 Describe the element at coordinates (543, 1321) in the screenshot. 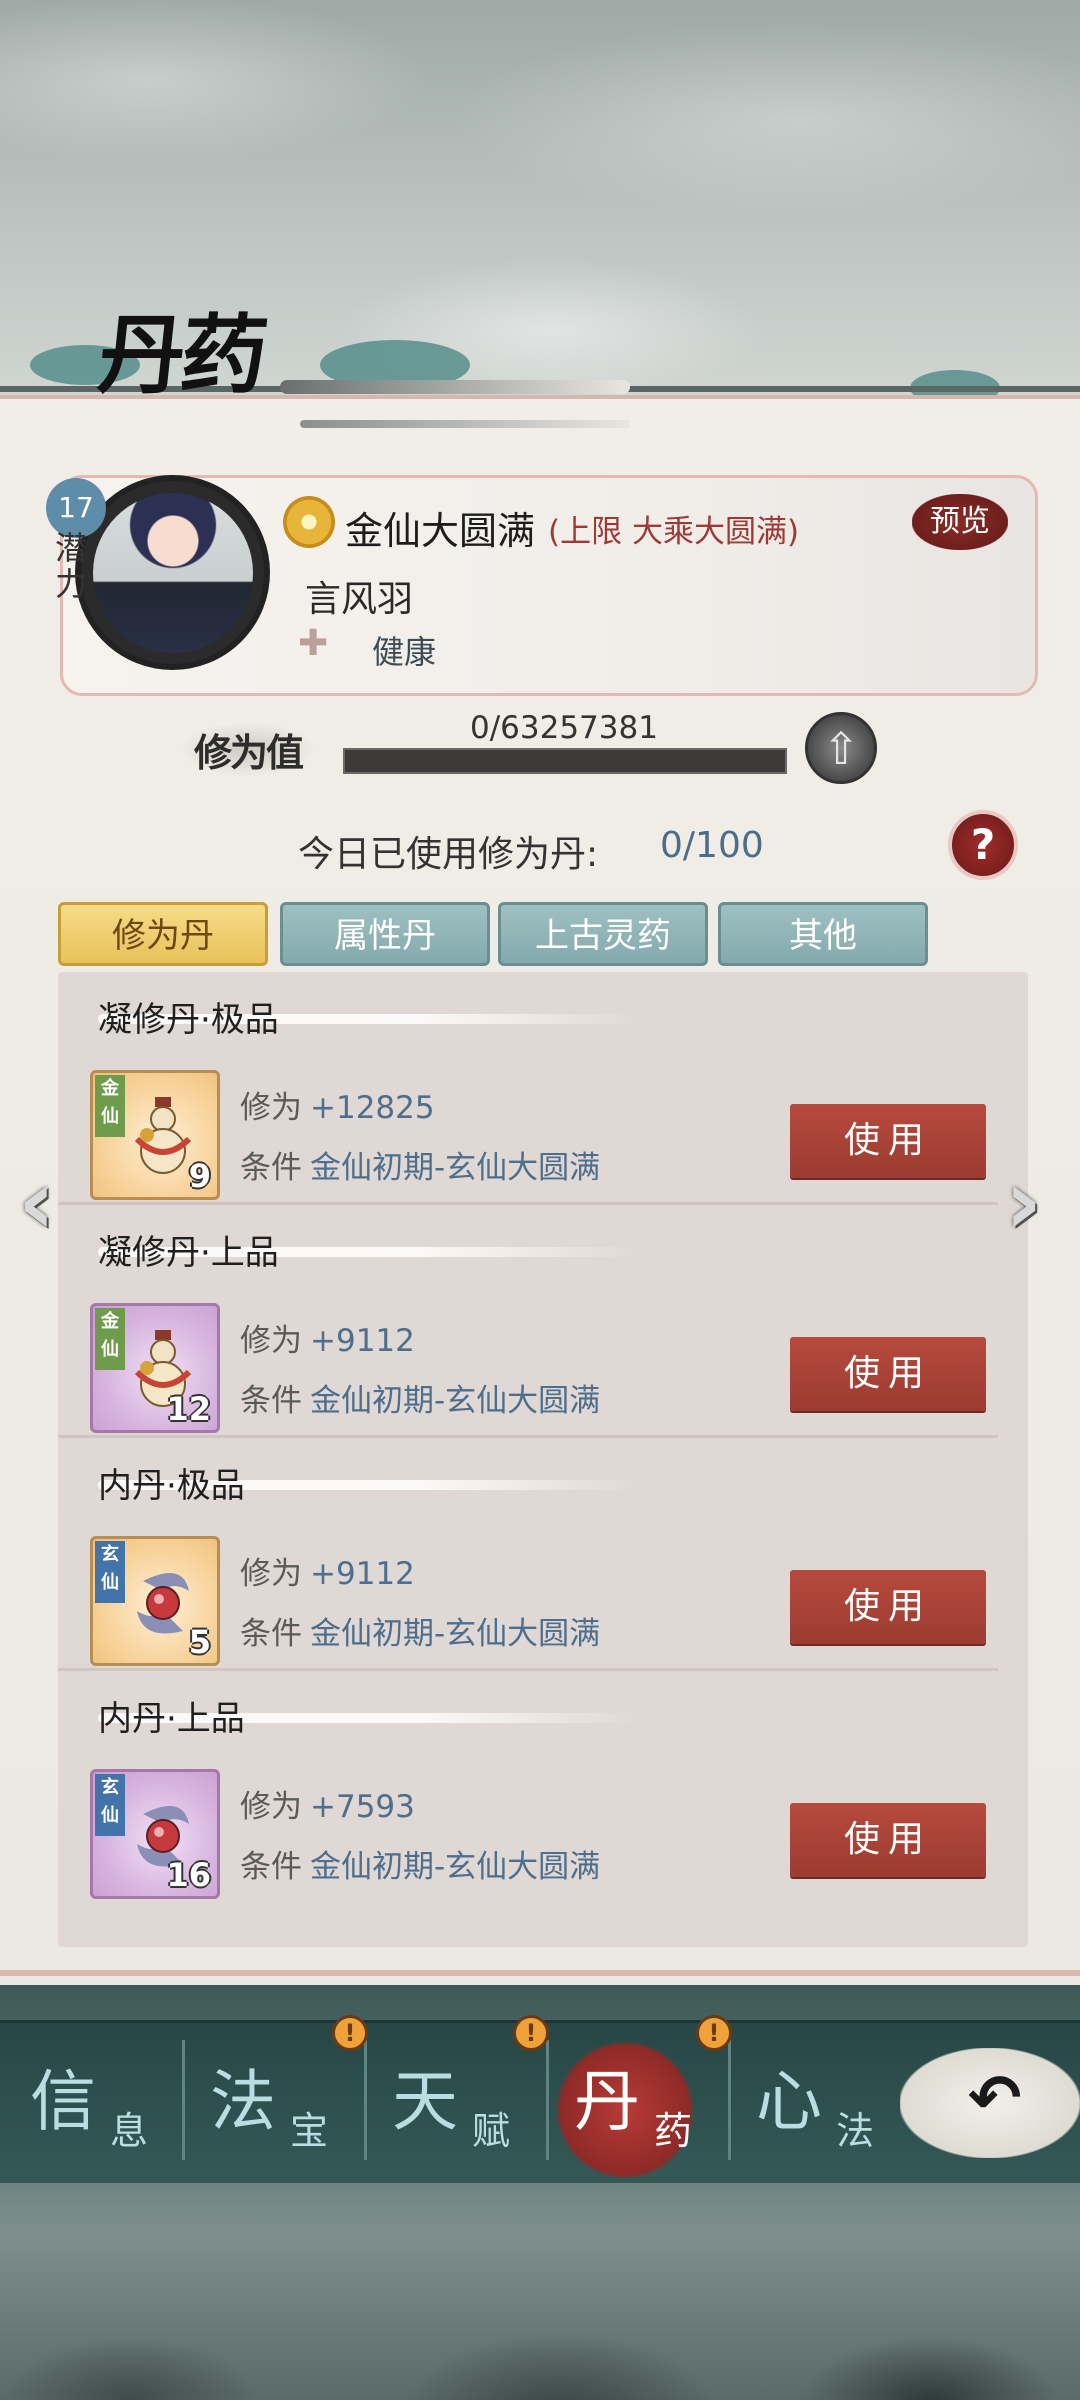

I see `list-item: 凝修丹·上品 金仙 12 修为 +9112 条件 金仙初期-玄仙大圆满 使用` at that location.